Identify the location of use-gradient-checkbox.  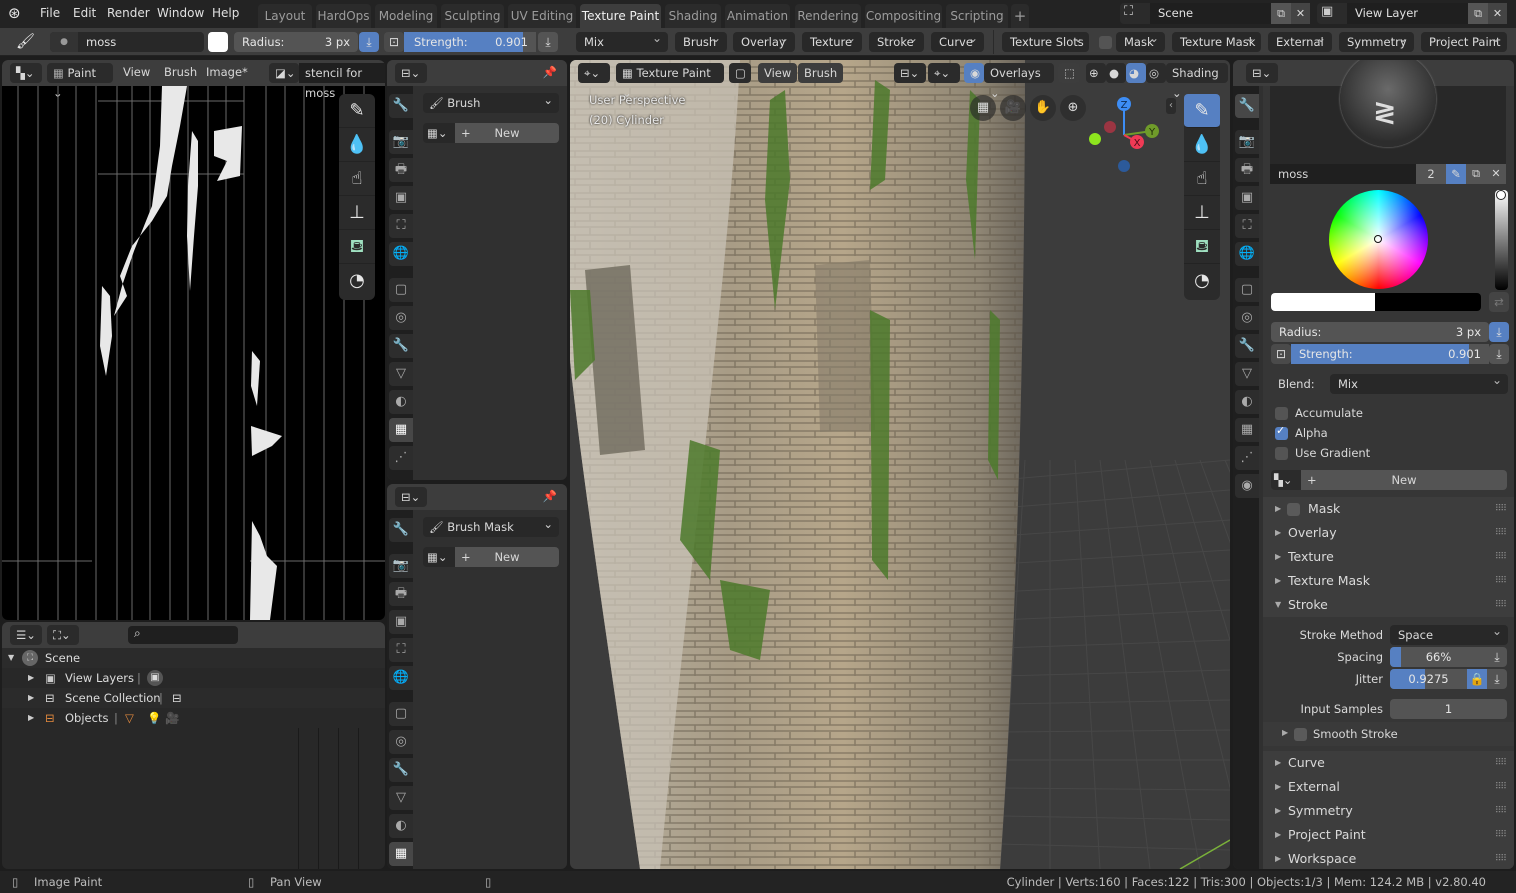
(1281, 453).